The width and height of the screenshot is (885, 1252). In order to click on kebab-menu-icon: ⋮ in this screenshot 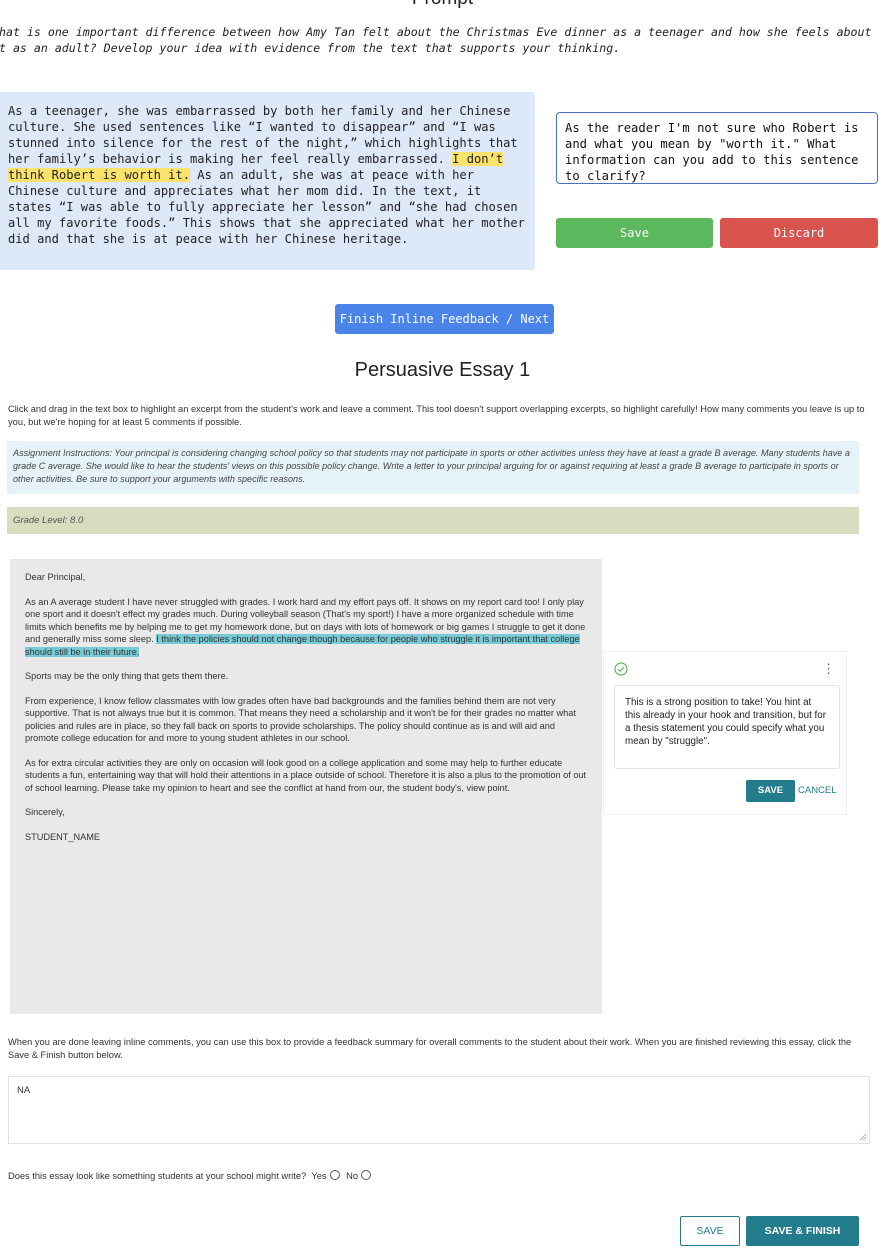, I will do `click(828, 669)`.